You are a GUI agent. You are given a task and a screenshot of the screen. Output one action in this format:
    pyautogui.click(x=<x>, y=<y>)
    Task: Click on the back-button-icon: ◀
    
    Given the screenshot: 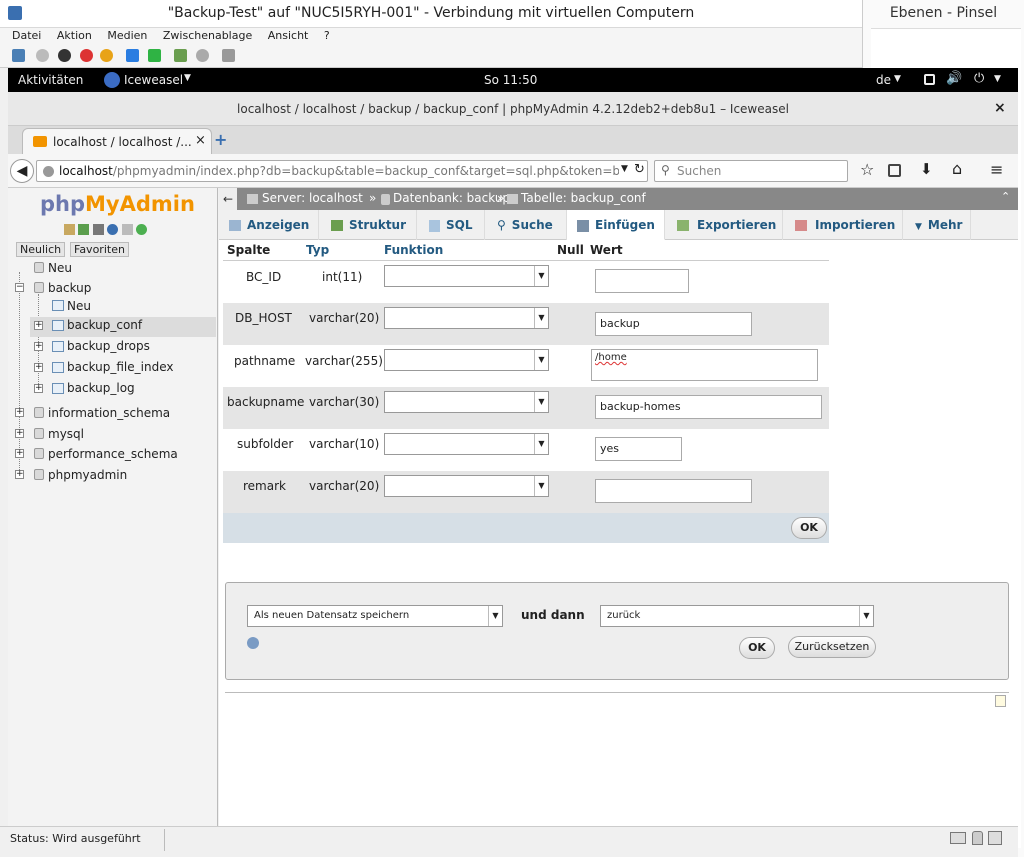 What is the action you would take?
    pyautogui.click(x=22, y=171)
    